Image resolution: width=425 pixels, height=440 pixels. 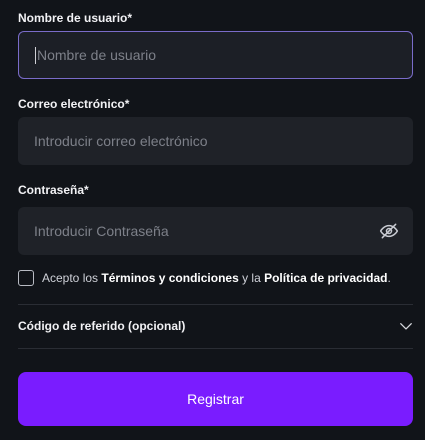 I want to click on register-button: Registrar, so click(x=215, y=399).